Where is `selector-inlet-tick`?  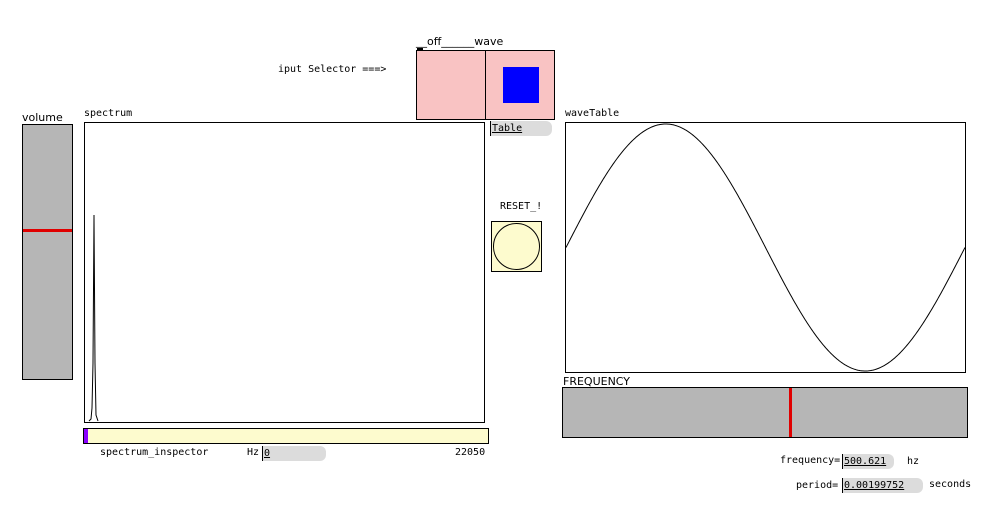
selector-inlet-tick is located at coordinates (420, 49).